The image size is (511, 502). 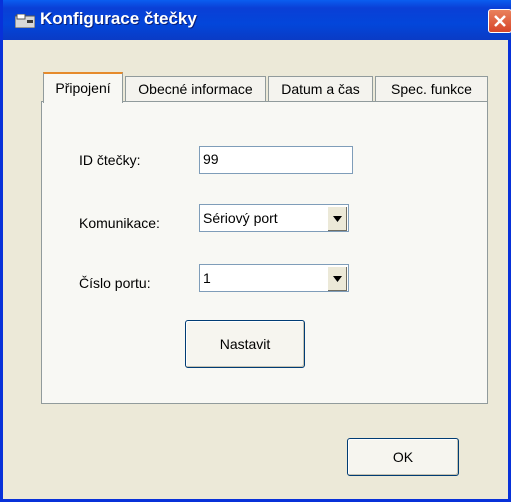 I want to click on tab-obecne-informace: Obecné informace, so click(x=195, y=89).